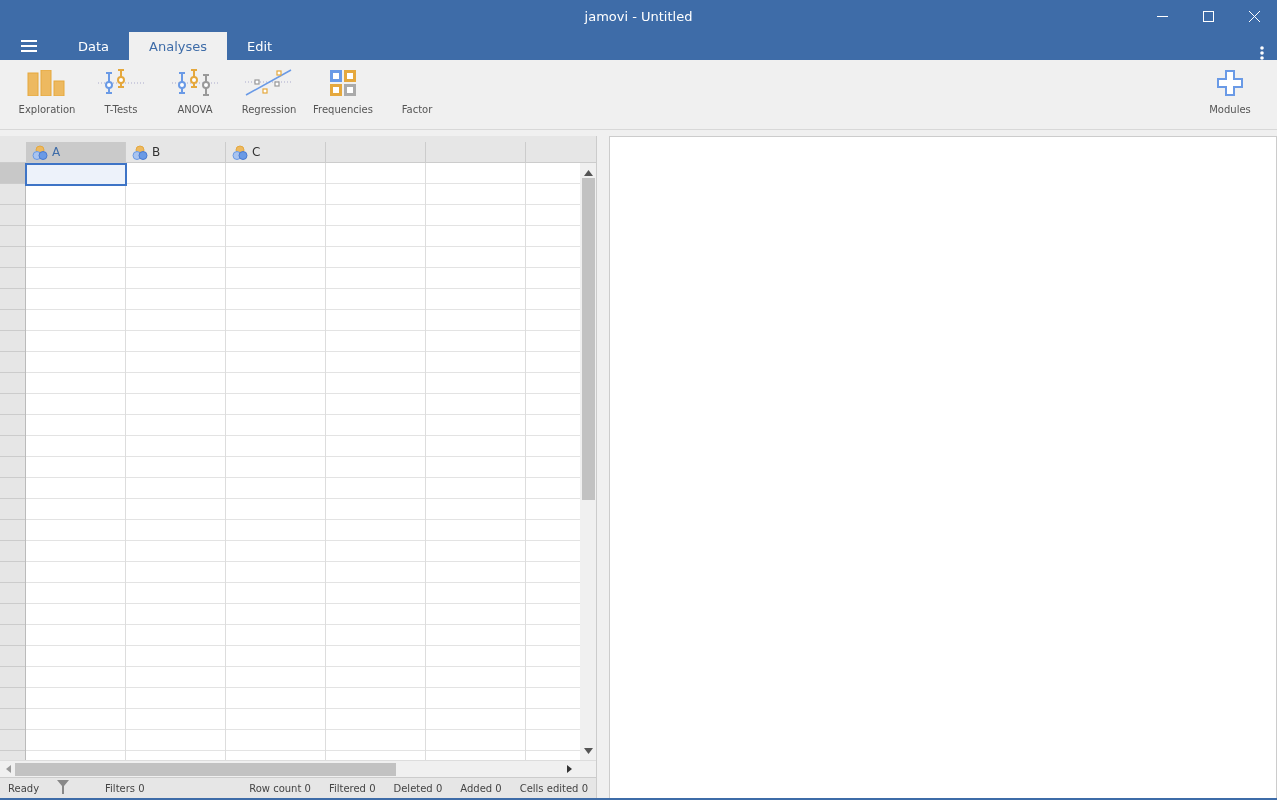  What do you see at coordinates (1230, 83) in the screenshot?
I see `plus-icon` at bounding box center [1230, 83].